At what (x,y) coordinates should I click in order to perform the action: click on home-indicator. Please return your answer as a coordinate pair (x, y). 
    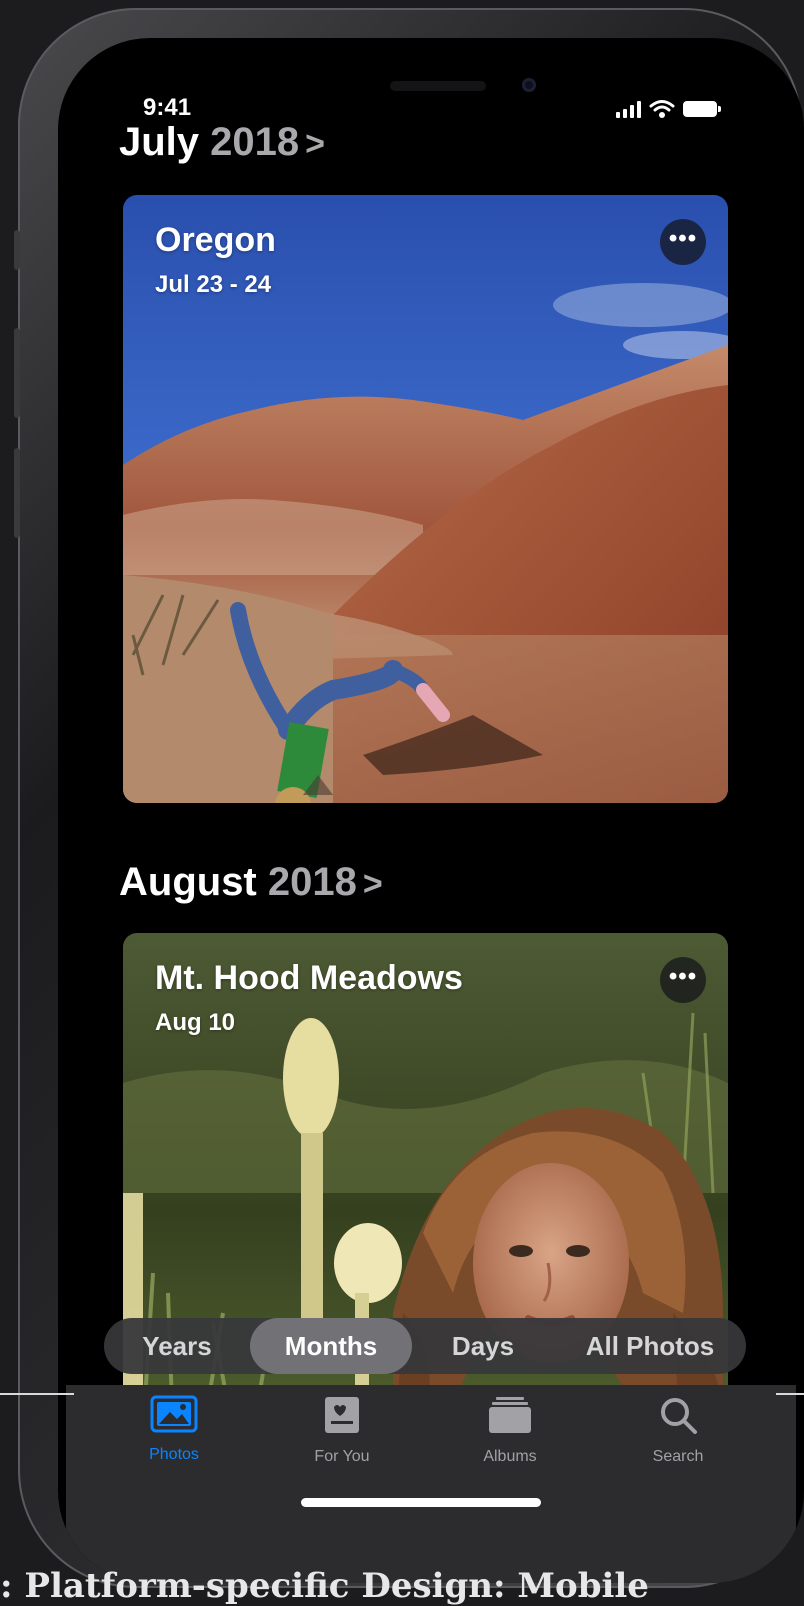
    Looking at the image, I should click on (421, 1502).